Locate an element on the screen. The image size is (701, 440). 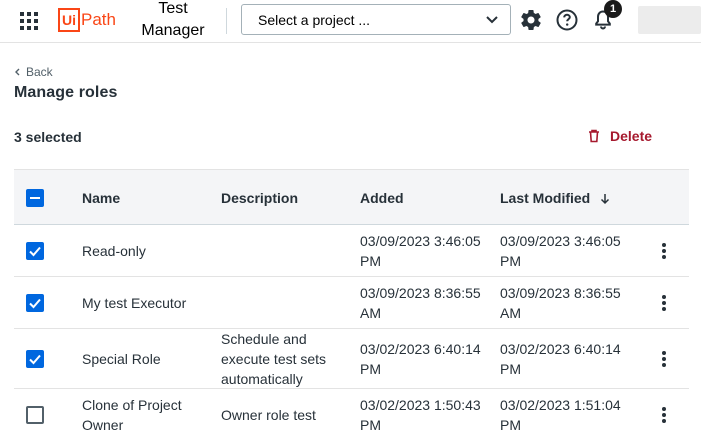
column-header-added: Added is located at coordinates (382, 198).